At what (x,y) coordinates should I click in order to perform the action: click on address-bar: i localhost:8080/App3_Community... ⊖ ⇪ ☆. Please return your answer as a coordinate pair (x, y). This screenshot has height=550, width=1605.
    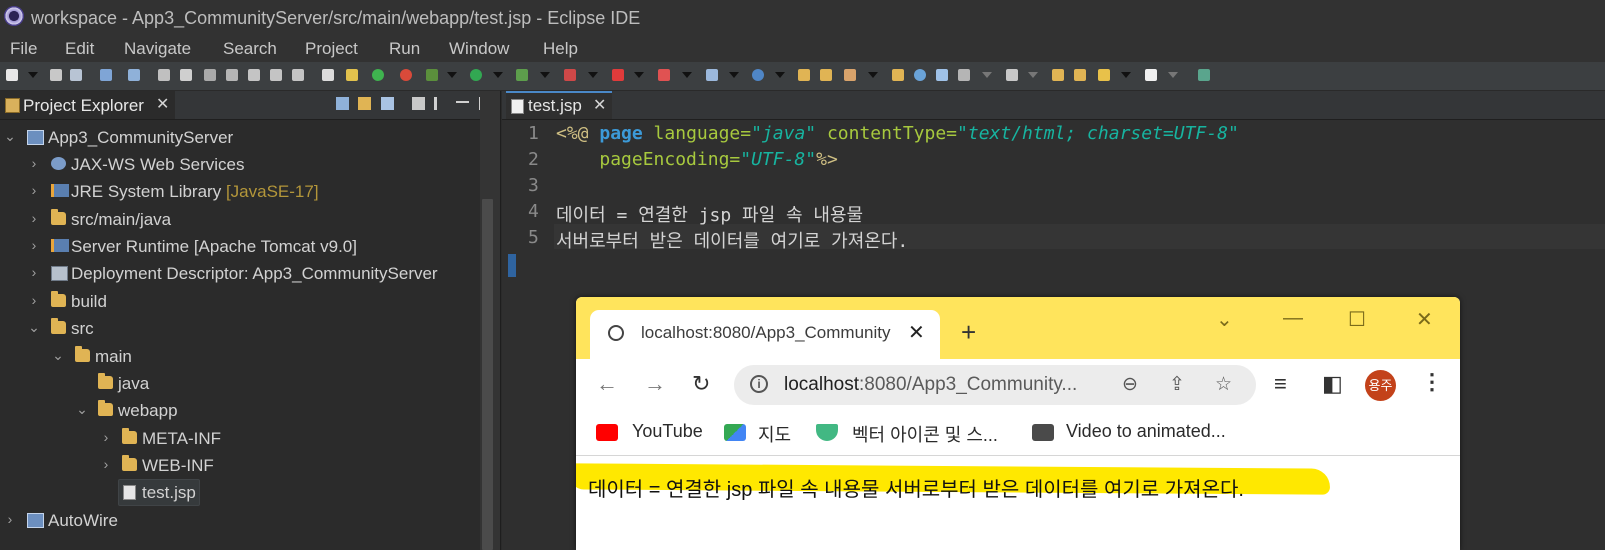
    Looking at the image, I should click on (995, 385).